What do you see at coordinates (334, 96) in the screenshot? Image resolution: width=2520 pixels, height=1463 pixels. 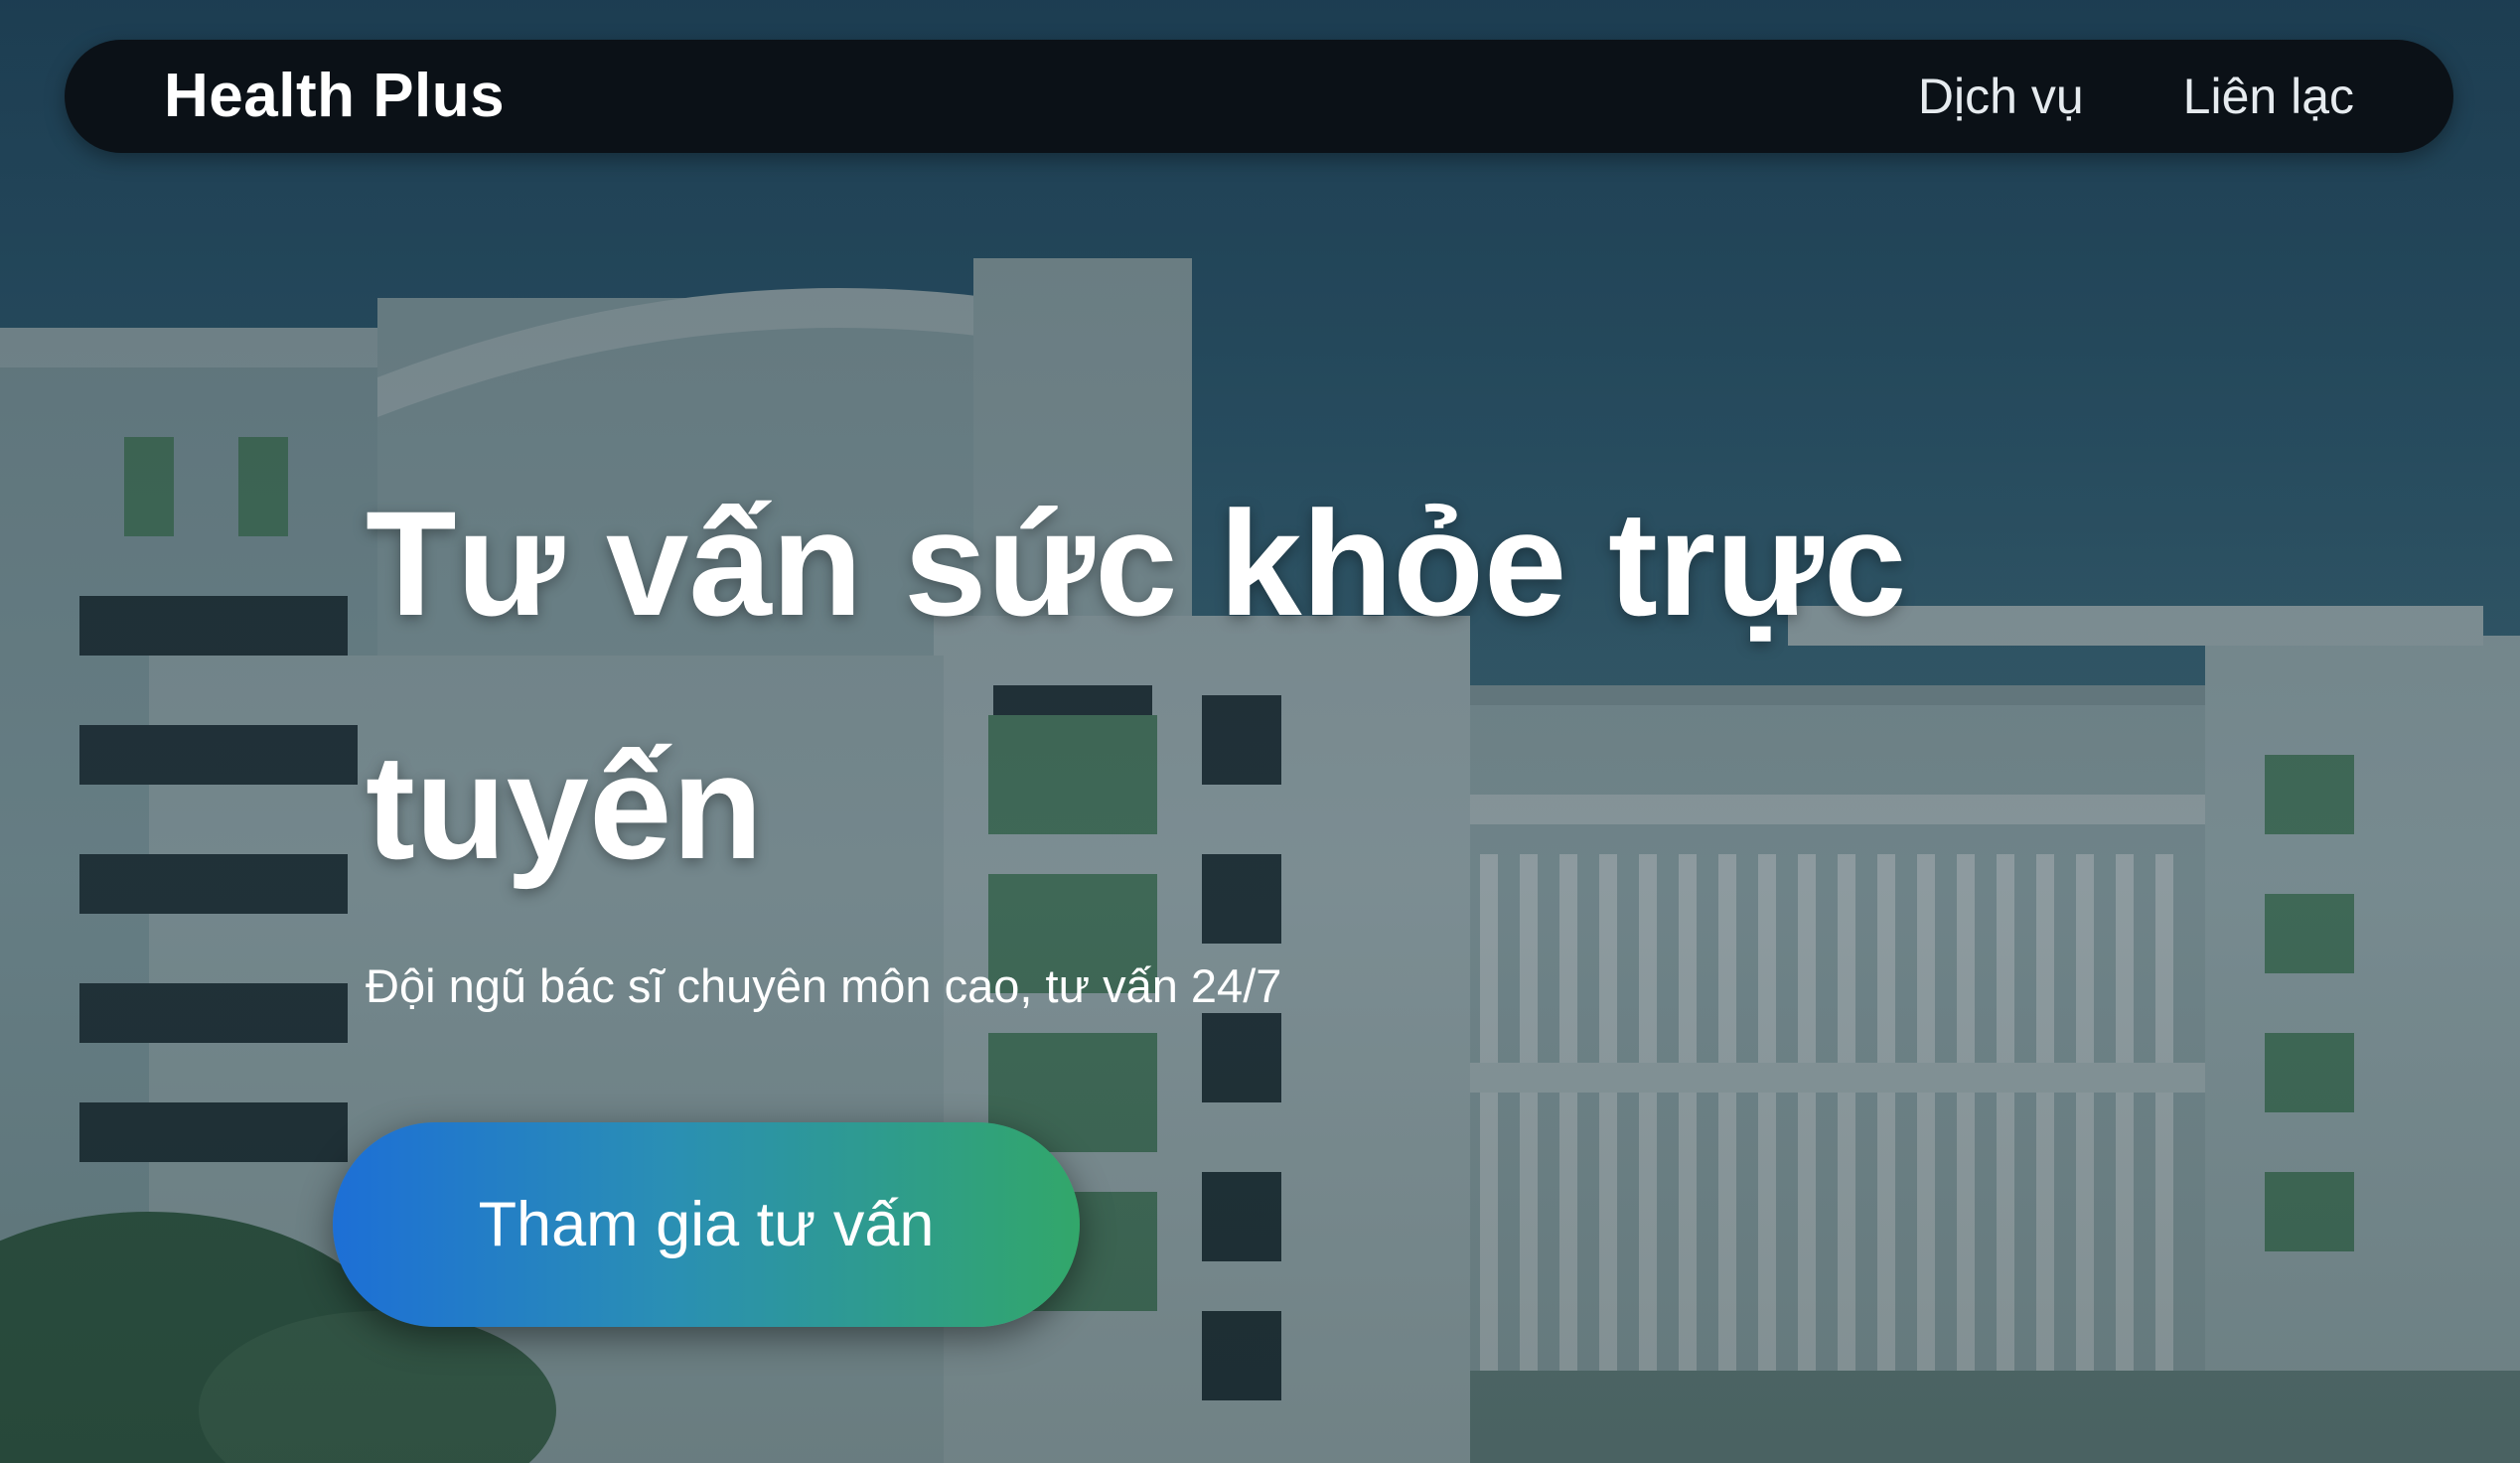 I see `brand-logo: Health Plus` at bounding box center [334, 96].